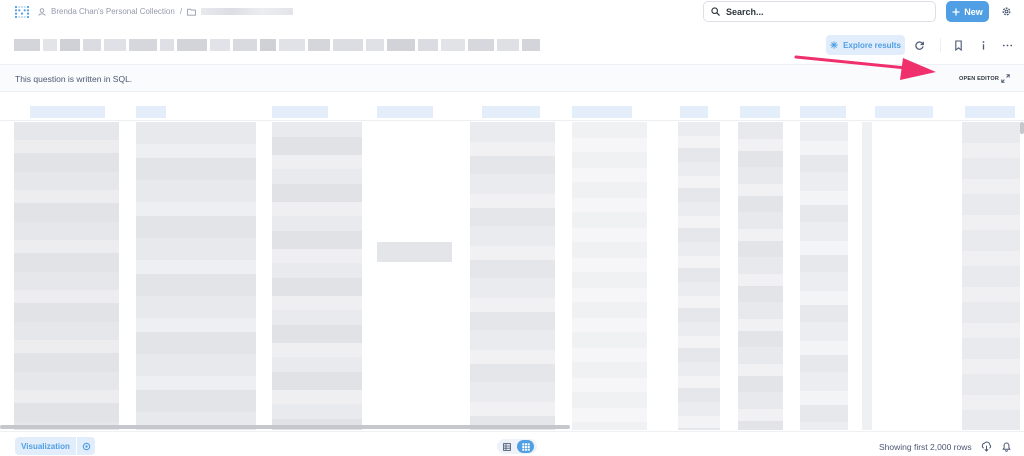  Describe the element at coordinates (986, 446) in the screenshot. I see `download-icon` at that location.